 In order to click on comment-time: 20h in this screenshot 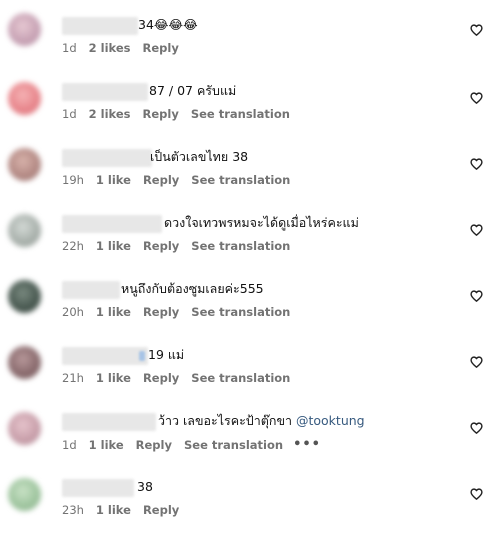, I will do `click(73, 312)`.